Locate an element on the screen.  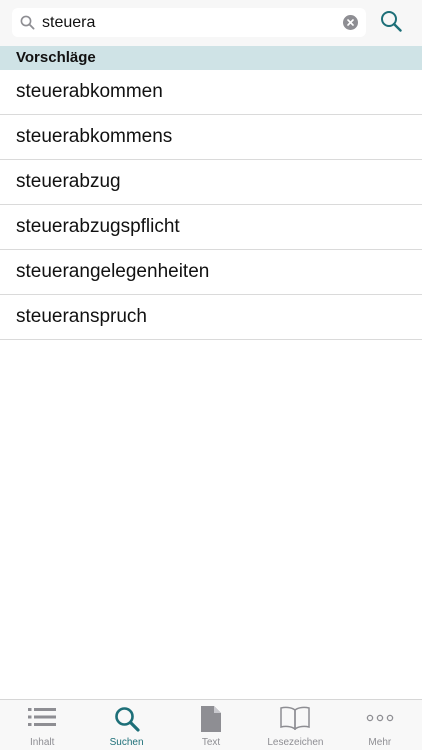
search-bar: steuera is located at coordinates (211, 23).